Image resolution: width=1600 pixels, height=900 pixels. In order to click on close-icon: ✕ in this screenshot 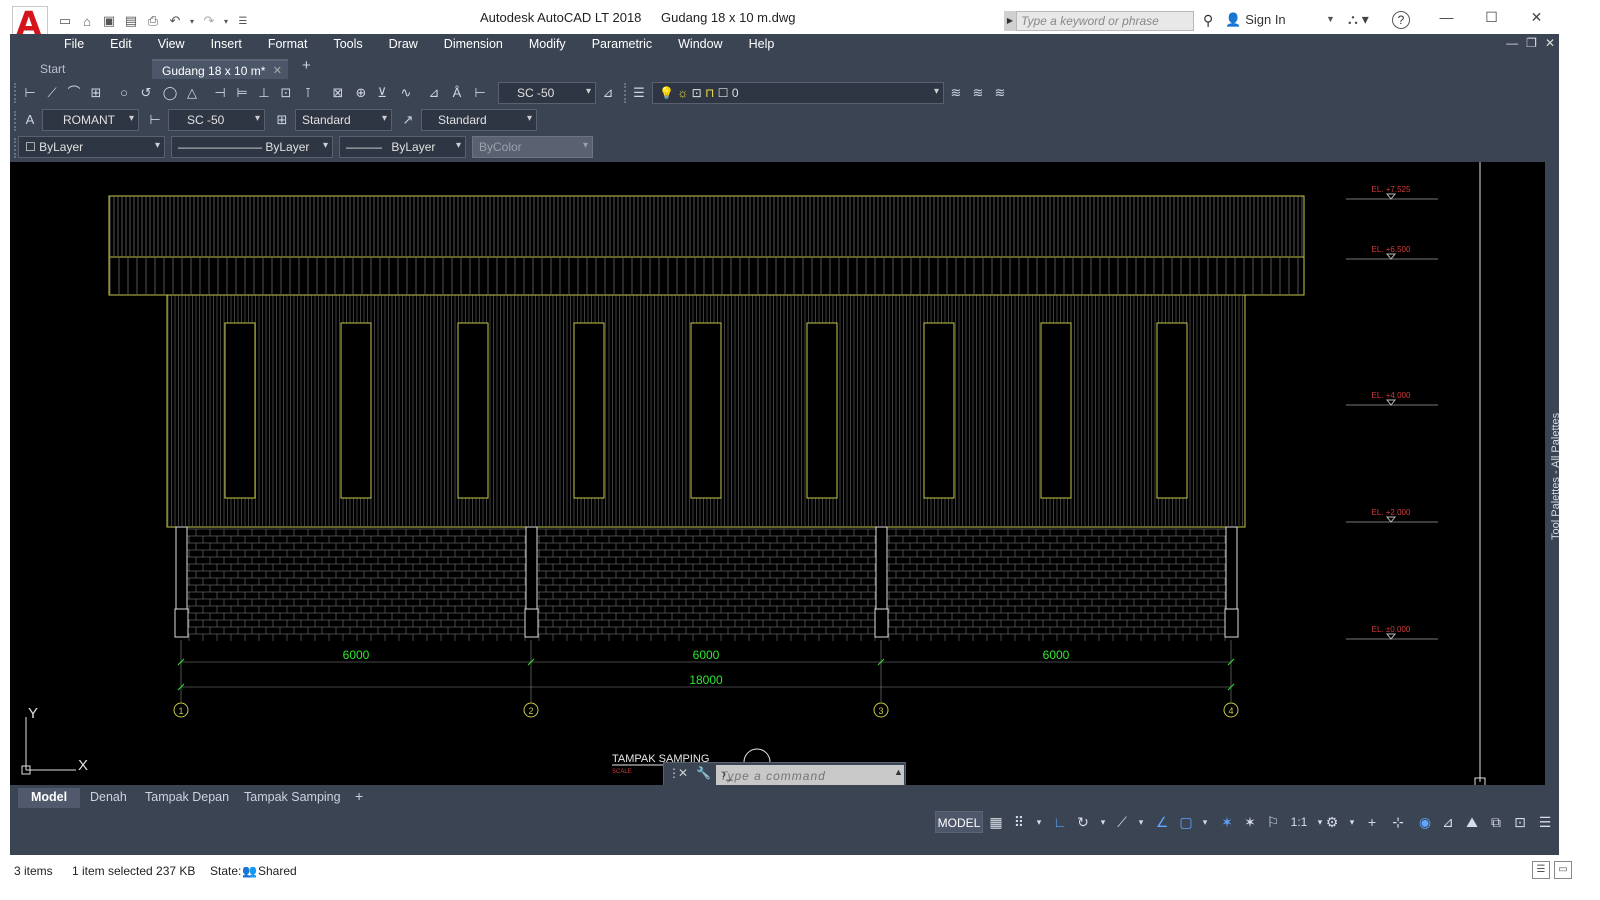, I will do `click(1536, 17)`.